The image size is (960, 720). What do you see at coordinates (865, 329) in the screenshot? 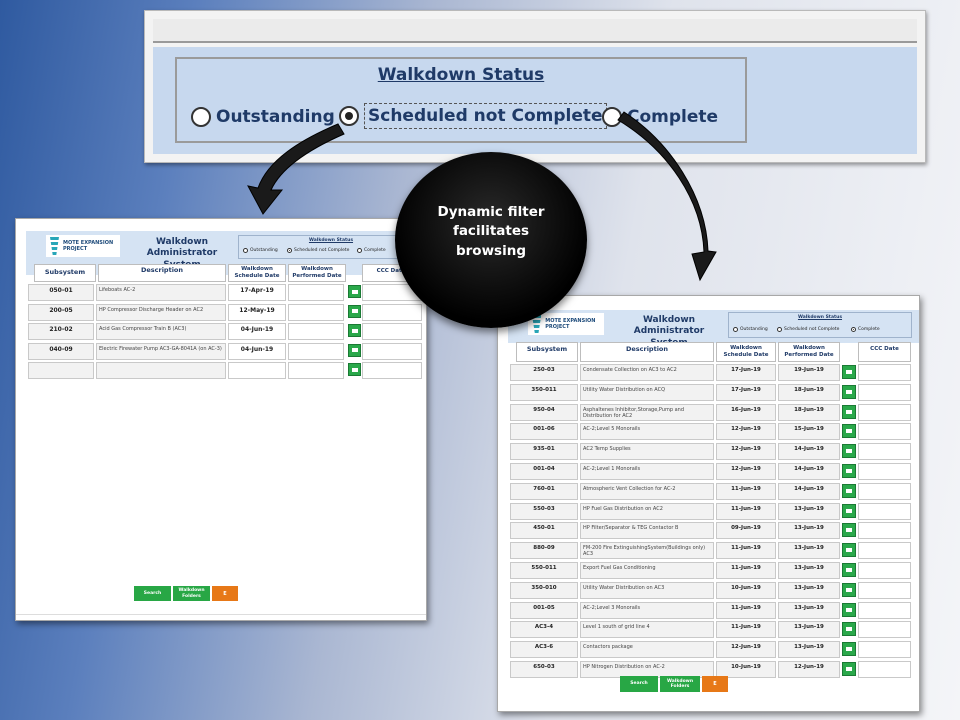
I see `radio-complete: Complete` at bounding box center [865, 329].